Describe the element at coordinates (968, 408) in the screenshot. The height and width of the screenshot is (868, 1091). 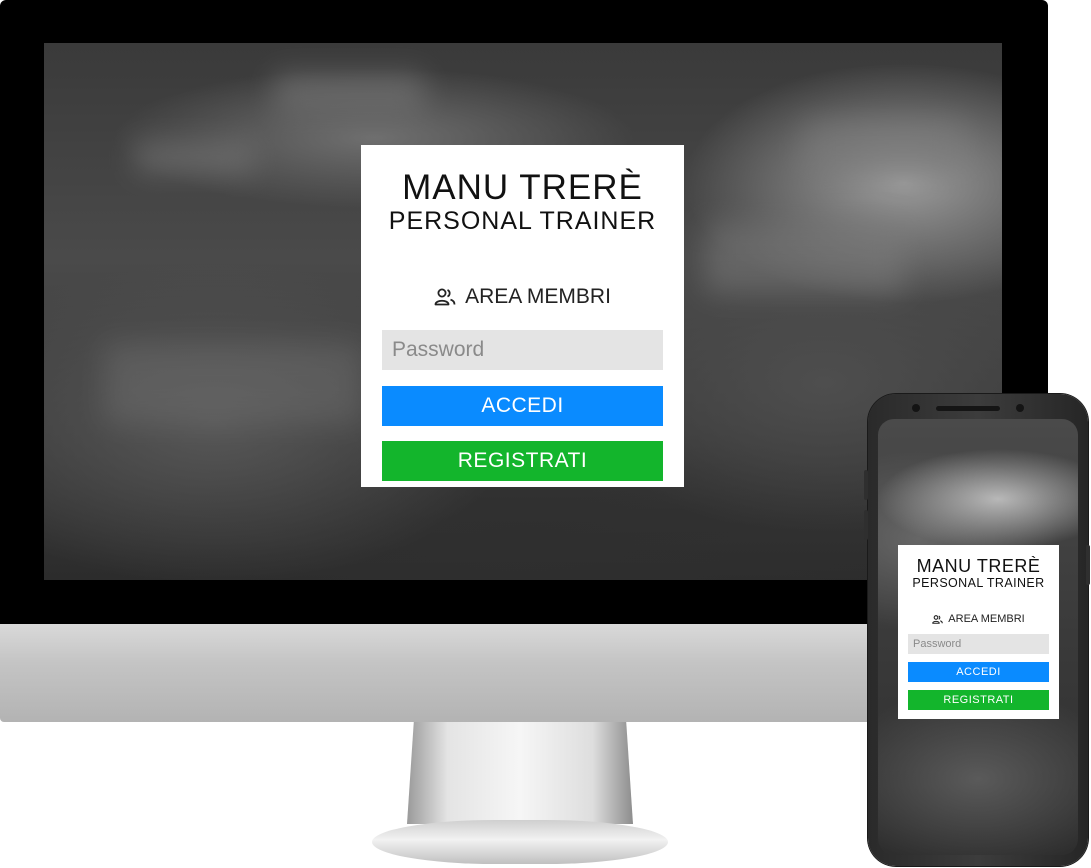
I see `phone-speaker` at that location.